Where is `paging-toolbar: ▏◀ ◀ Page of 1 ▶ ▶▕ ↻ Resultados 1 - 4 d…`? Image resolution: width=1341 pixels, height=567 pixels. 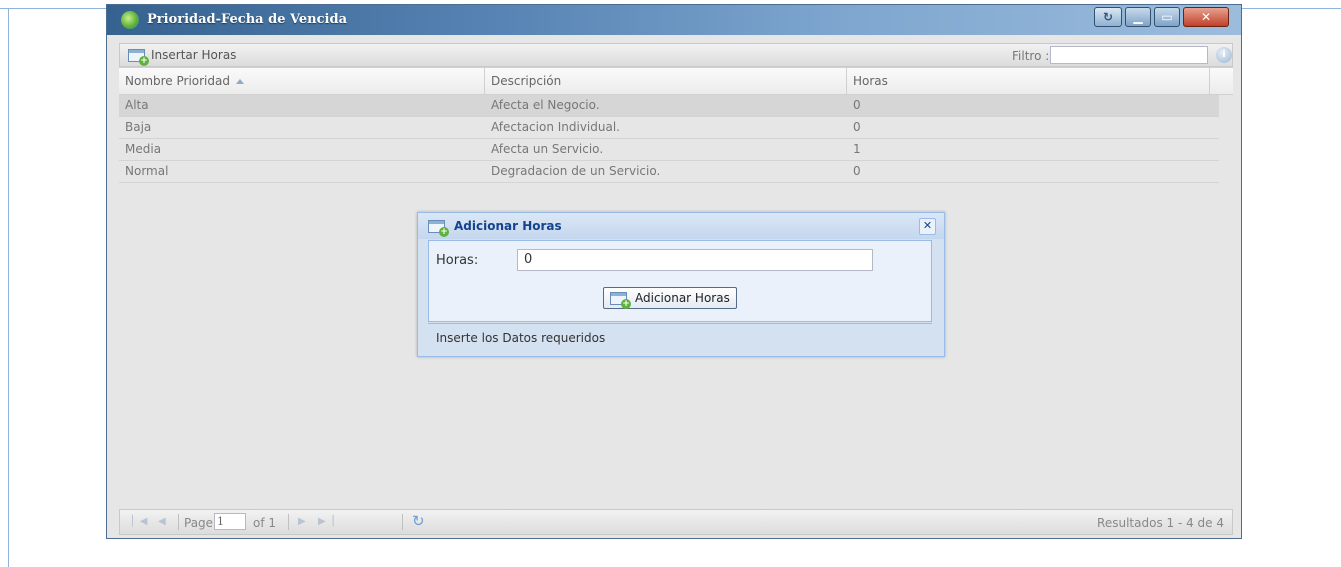
paging-toolbar: ▏◀ ◀ Page of 1 ▶ ▶▕ ↻ Resultados 1 - 4 d… is located at coordinates (676, 522).